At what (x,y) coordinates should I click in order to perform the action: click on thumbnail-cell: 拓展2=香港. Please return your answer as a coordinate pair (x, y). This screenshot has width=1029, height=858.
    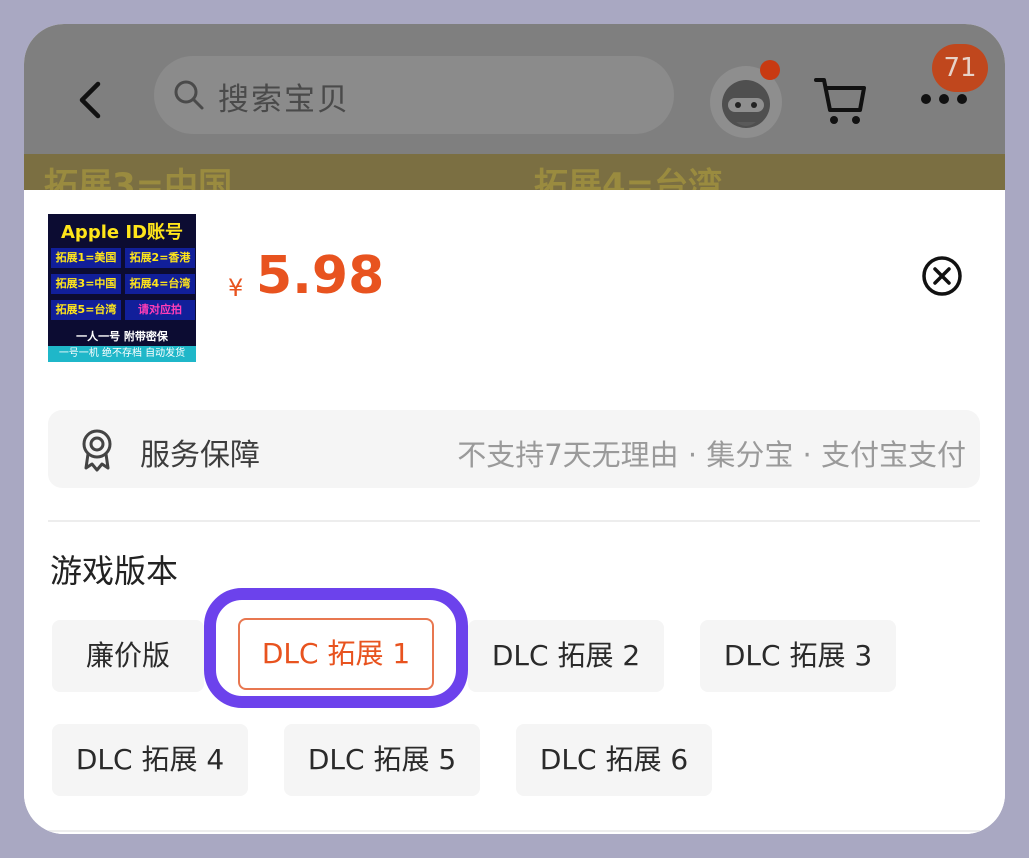
    Looking at the image, I should click on (160, 258).